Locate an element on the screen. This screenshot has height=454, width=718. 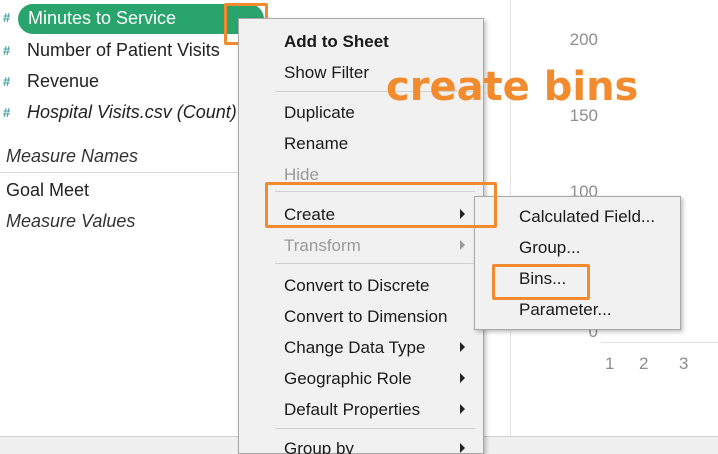
menu-item-label: Transform is located at coordinates (322, 245).